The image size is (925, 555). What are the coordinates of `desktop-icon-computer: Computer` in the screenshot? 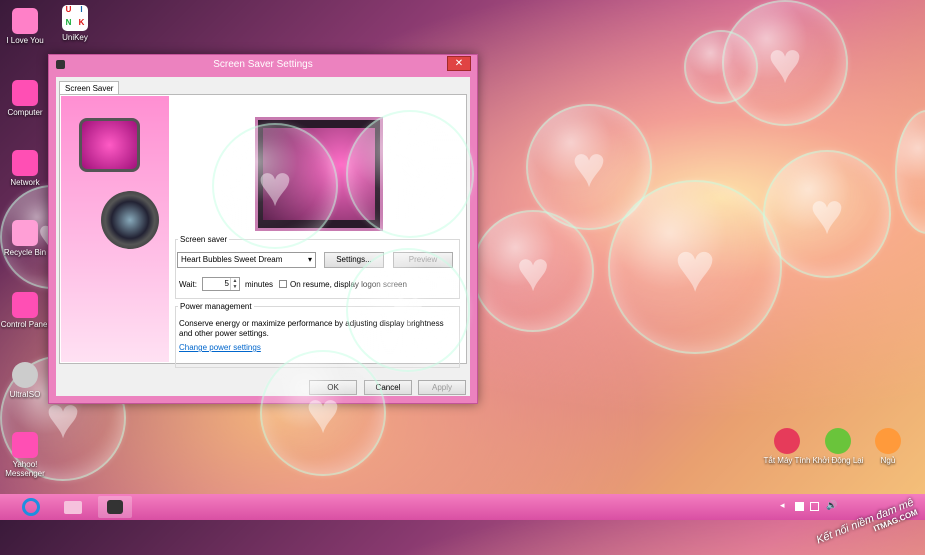 It's located at (26, 98).